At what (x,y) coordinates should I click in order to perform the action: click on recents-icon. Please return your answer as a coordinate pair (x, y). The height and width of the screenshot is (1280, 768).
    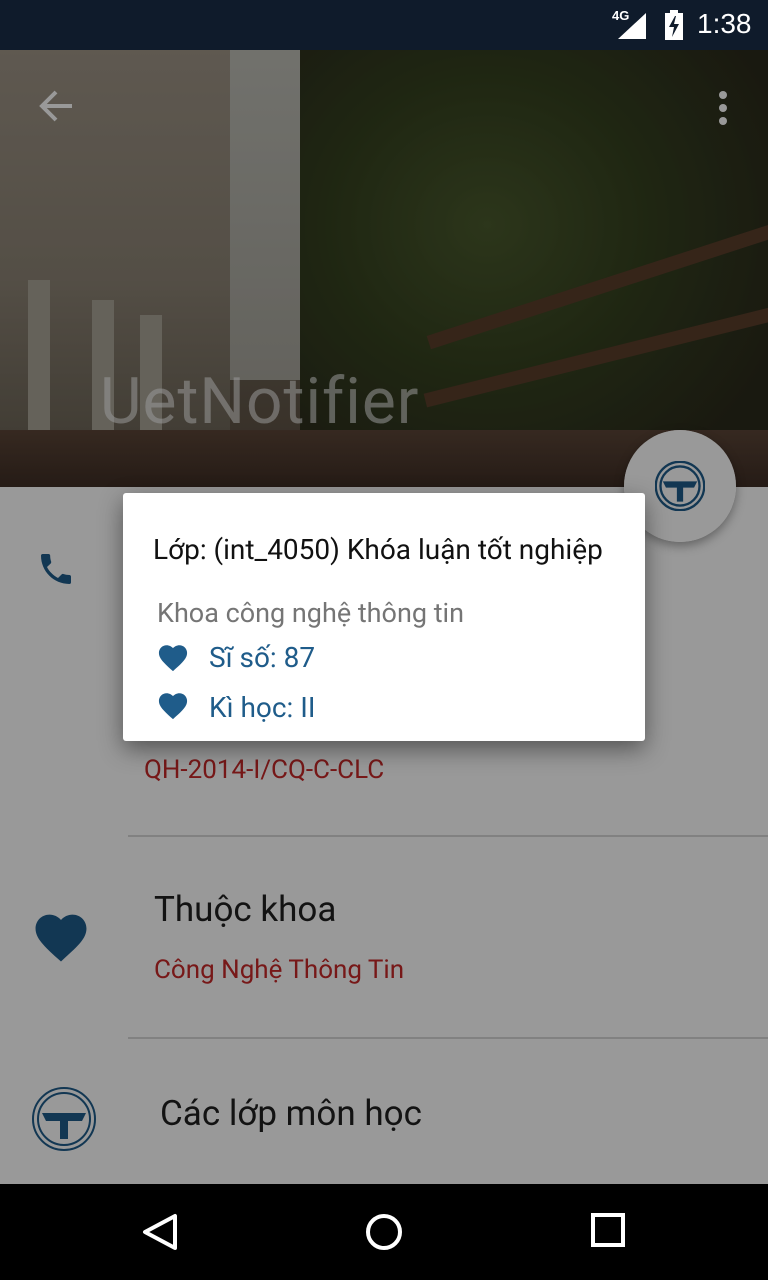
    Looking at the image, I should click on (608, 1230).